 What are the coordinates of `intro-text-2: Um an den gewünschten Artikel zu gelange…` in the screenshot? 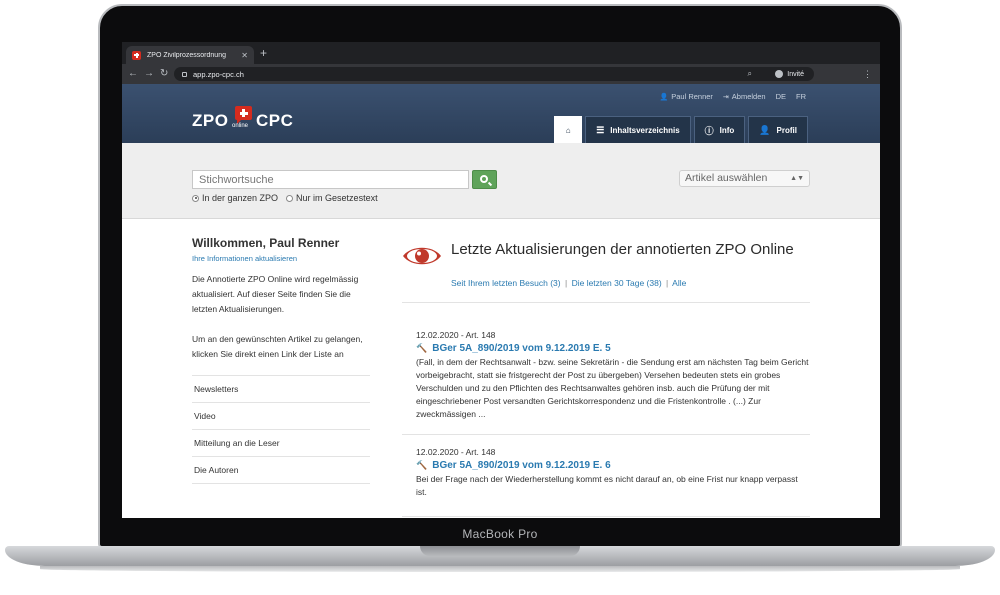 It's located at (277, 346).